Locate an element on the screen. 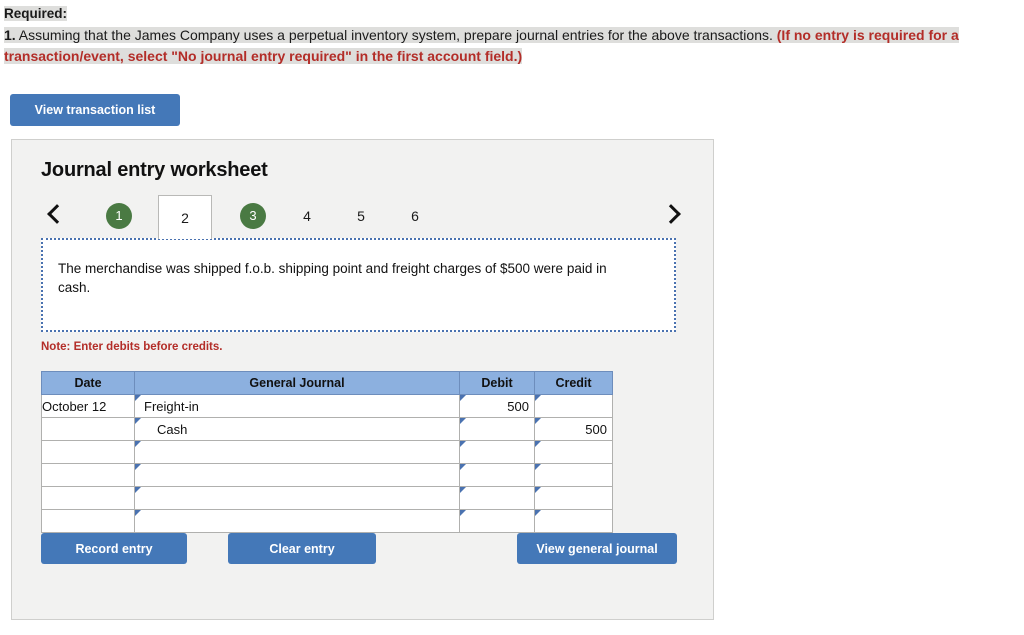 Image resolution: width=1024 pixels, height=635 pixels. tab-3-label: 3 is located at coordinates (253, 215).